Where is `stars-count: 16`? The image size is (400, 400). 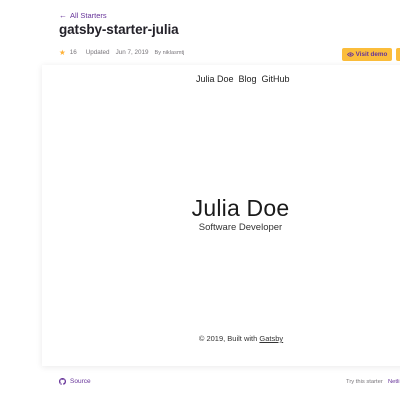
stars-count: 16 is located at coordinates (73, 52).